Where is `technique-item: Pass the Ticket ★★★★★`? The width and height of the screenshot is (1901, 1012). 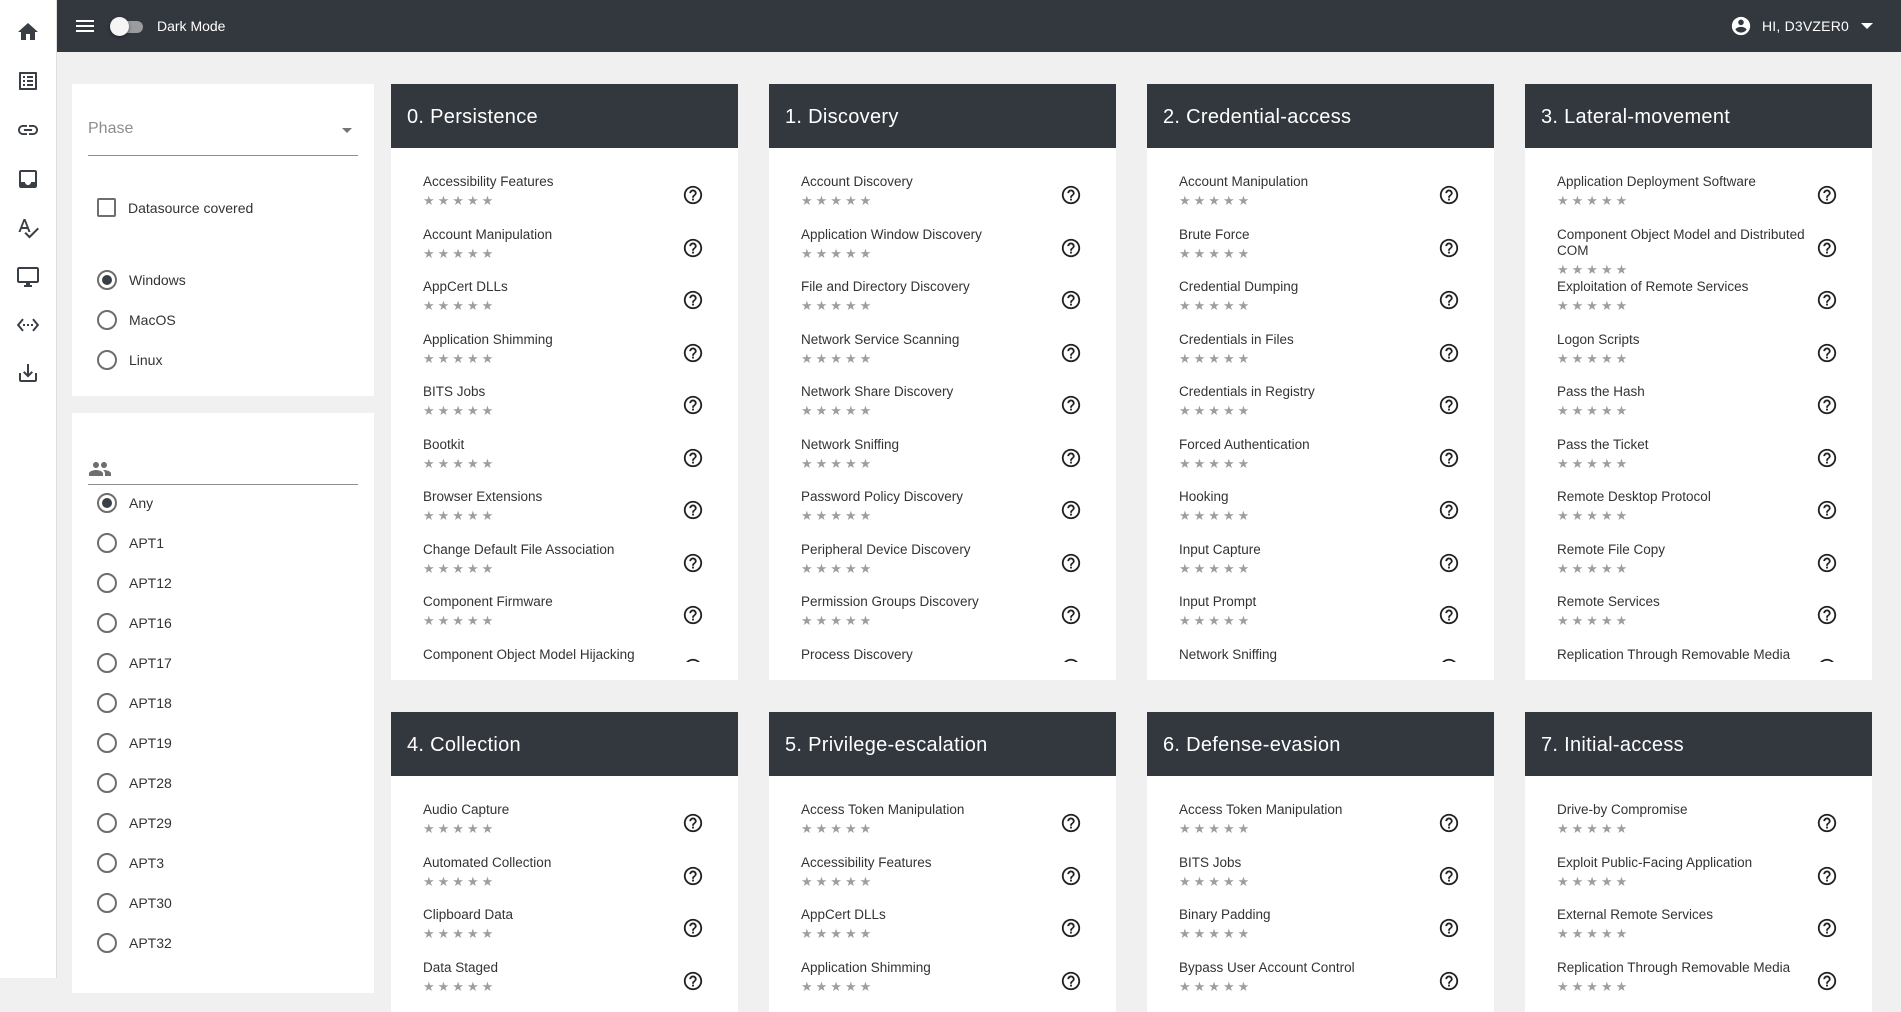 technique-item: Pass the Ticket ★★★★★ is located at coordinates (1698, 457).